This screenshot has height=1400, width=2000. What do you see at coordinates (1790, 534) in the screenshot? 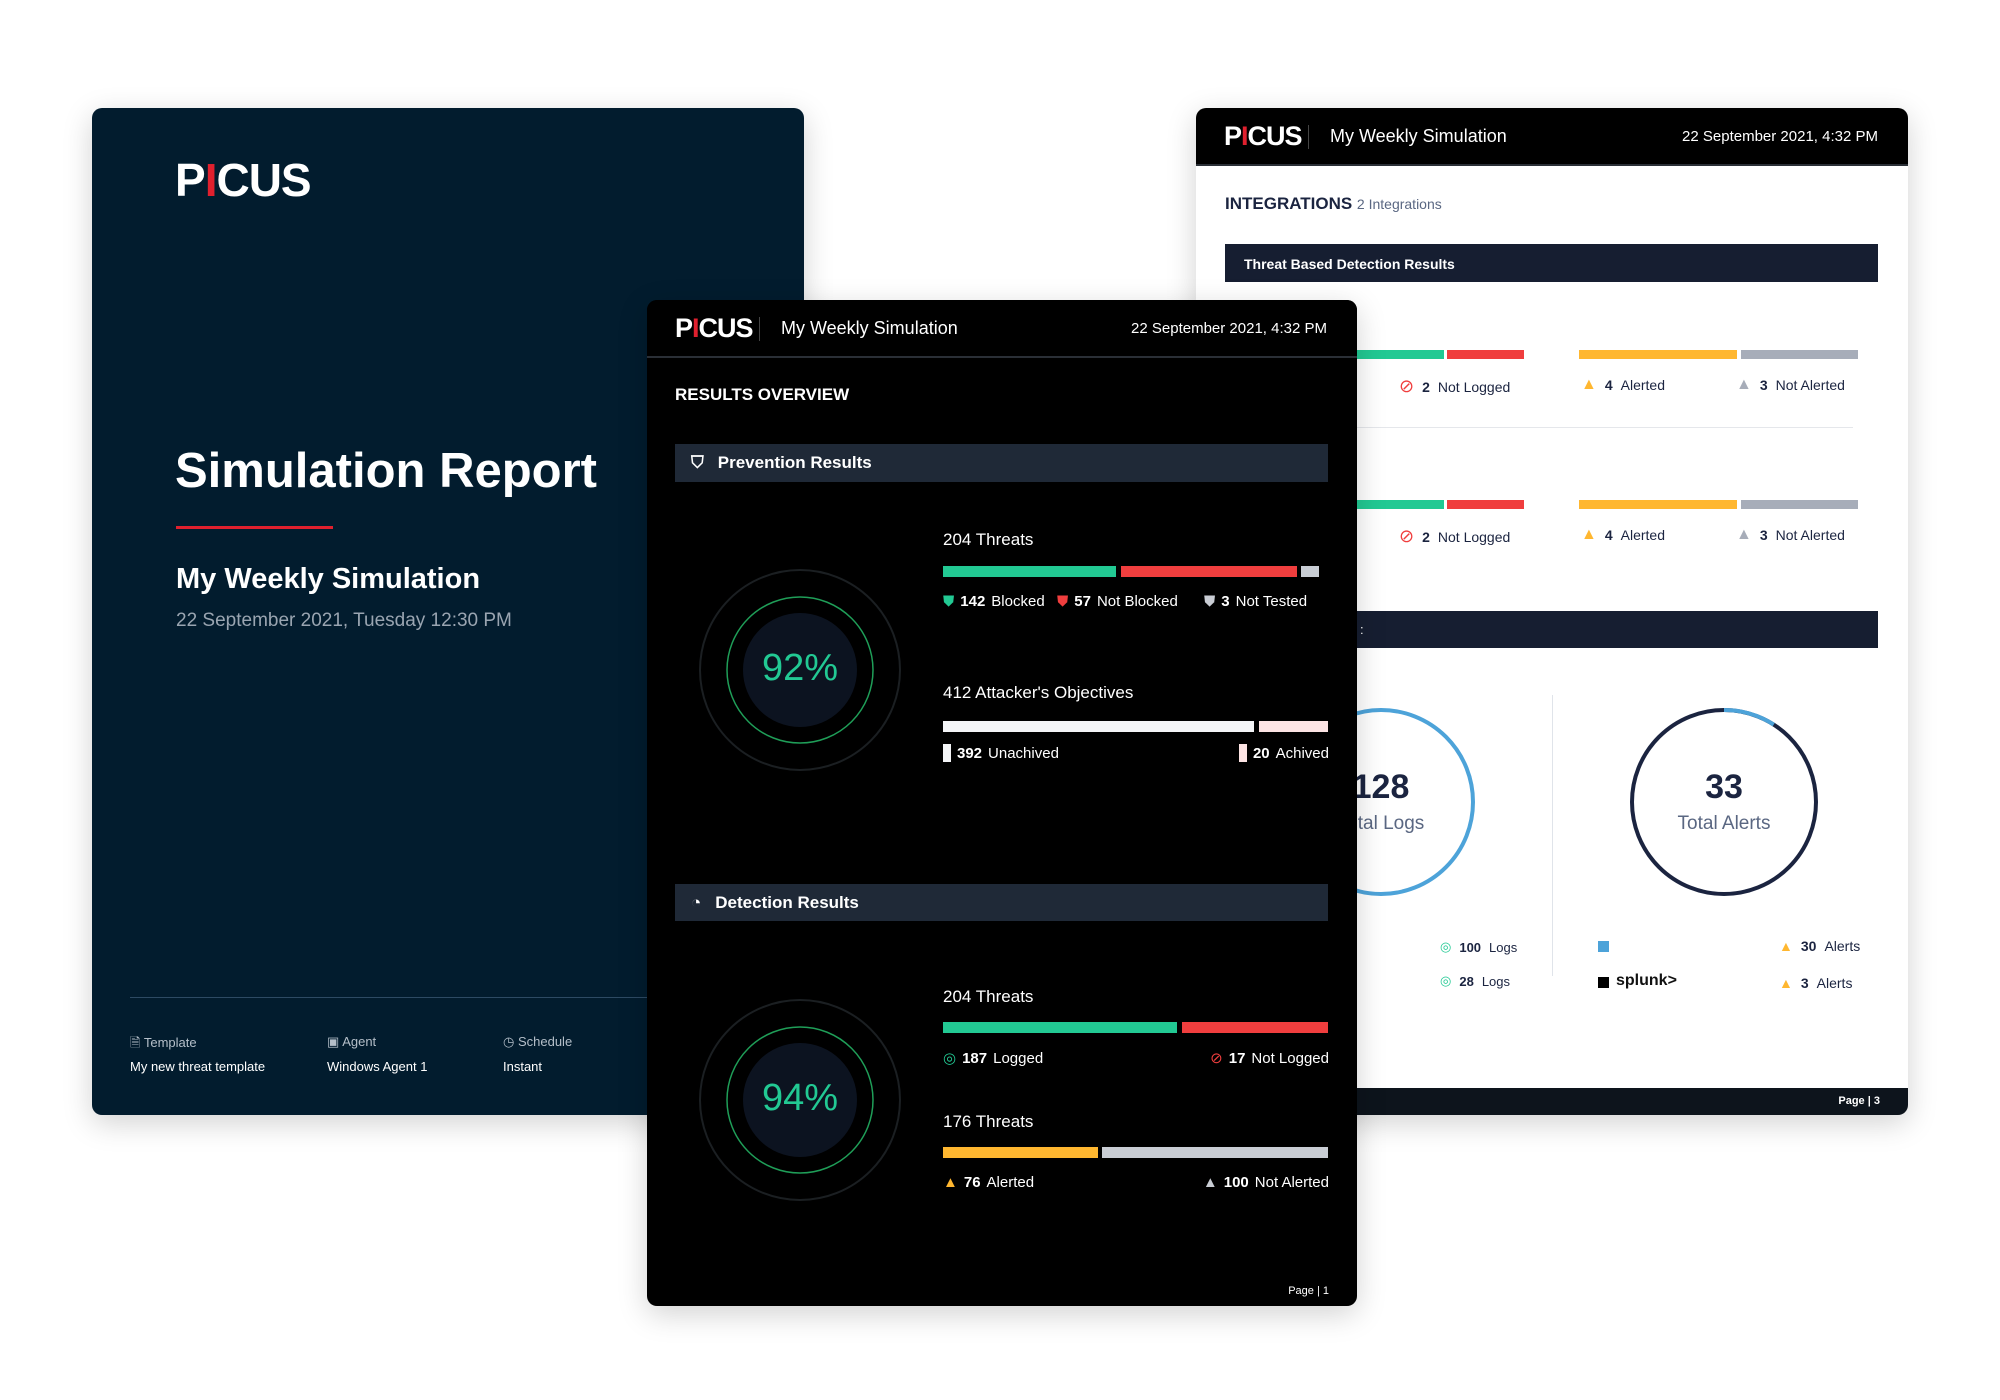
I see `row2-not-alerted: ▲ 3 Not Alerted` at bounding box center [1790, 534].